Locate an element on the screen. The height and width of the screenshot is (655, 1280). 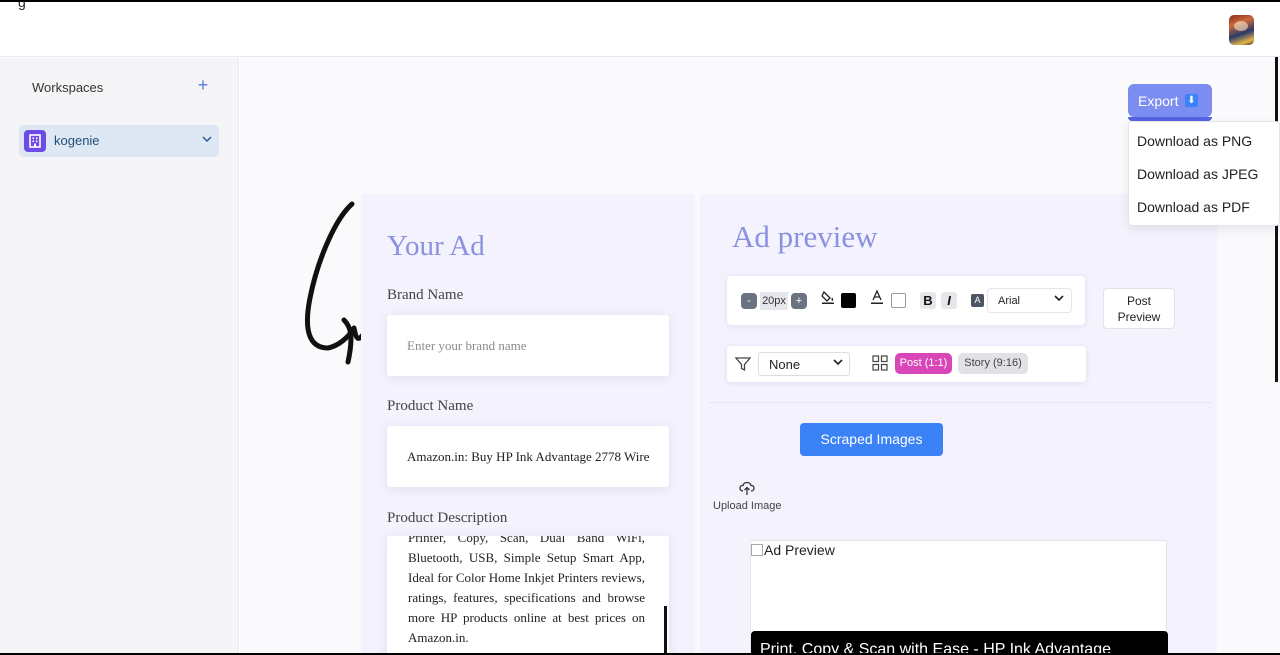
workspace-name: kogenie is located at coordinates (77, 140).